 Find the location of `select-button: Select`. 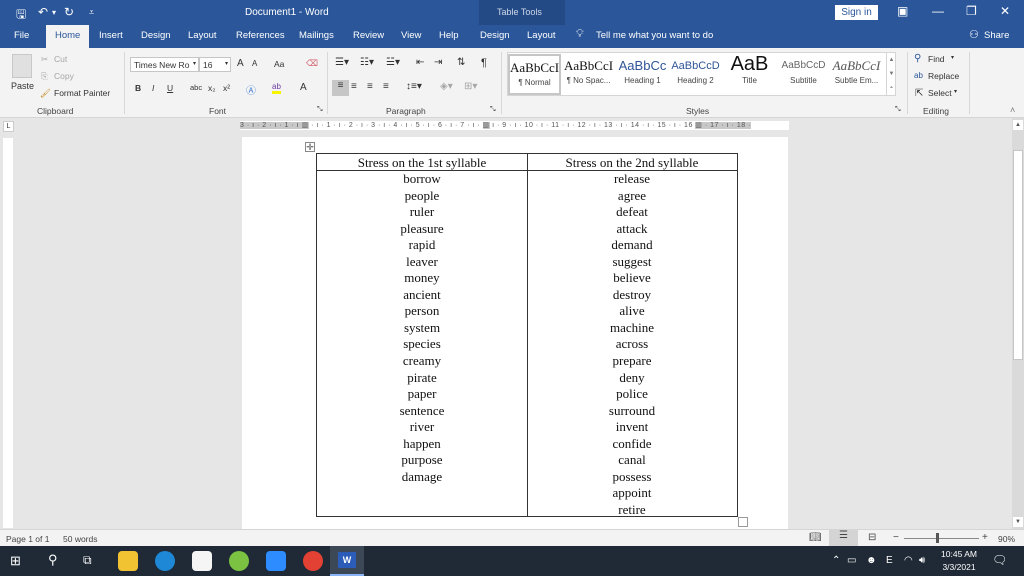

select-button: Select is located at coordinates (940, 93).